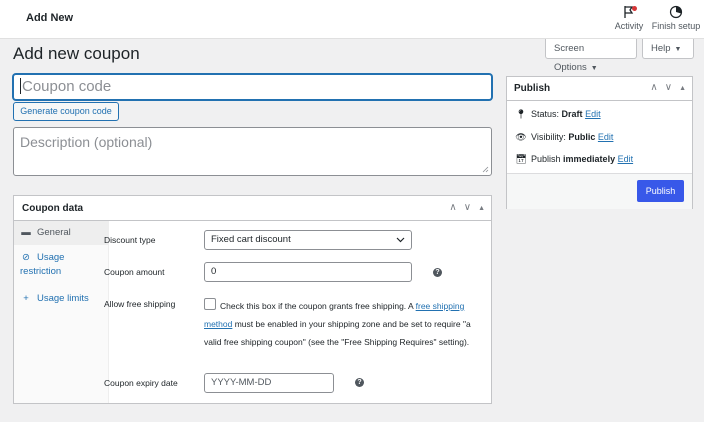  I want to click on finish-setup-button: Finish setup, so click(676, 18).